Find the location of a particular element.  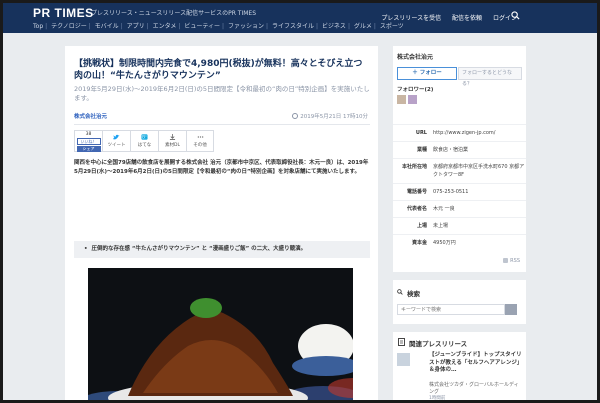

info-value: 4950万円 is located at coordinates (444, 243).